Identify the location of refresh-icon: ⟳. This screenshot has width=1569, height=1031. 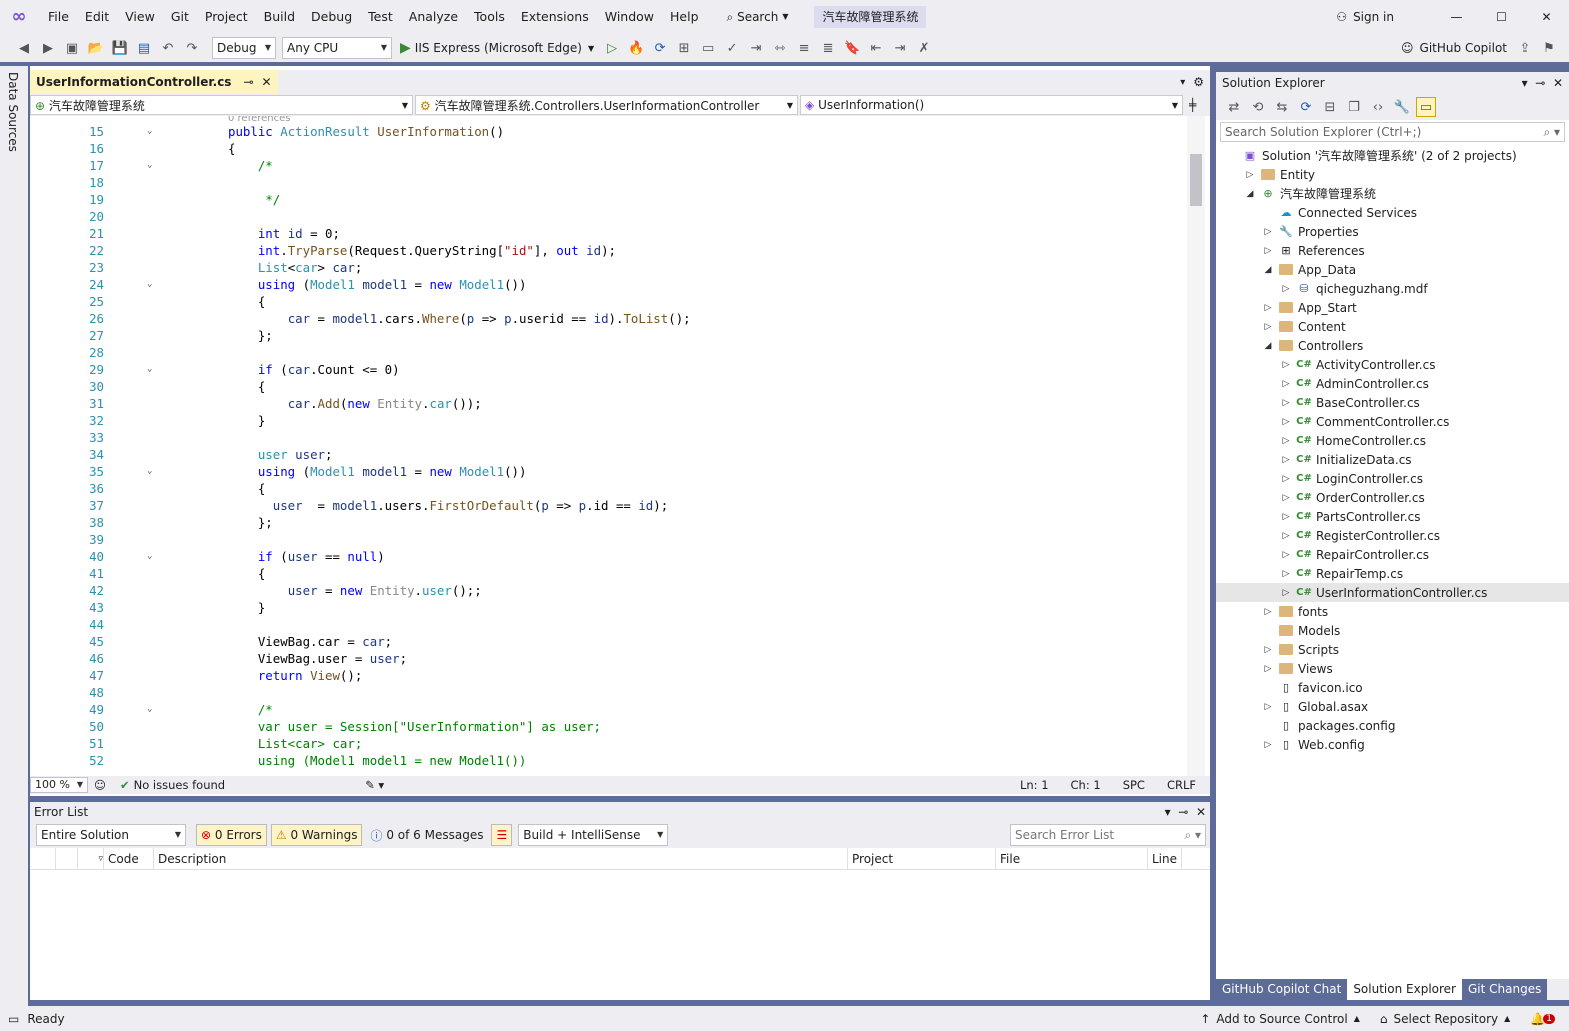
(660, 48).